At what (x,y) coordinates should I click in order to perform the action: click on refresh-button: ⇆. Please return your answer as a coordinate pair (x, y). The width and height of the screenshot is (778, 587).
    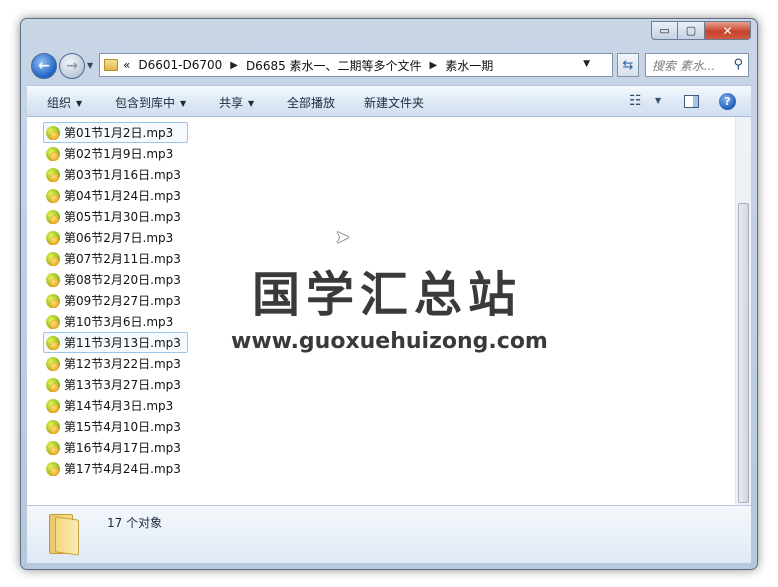
    Looking at the image, I should click on (628, 65).